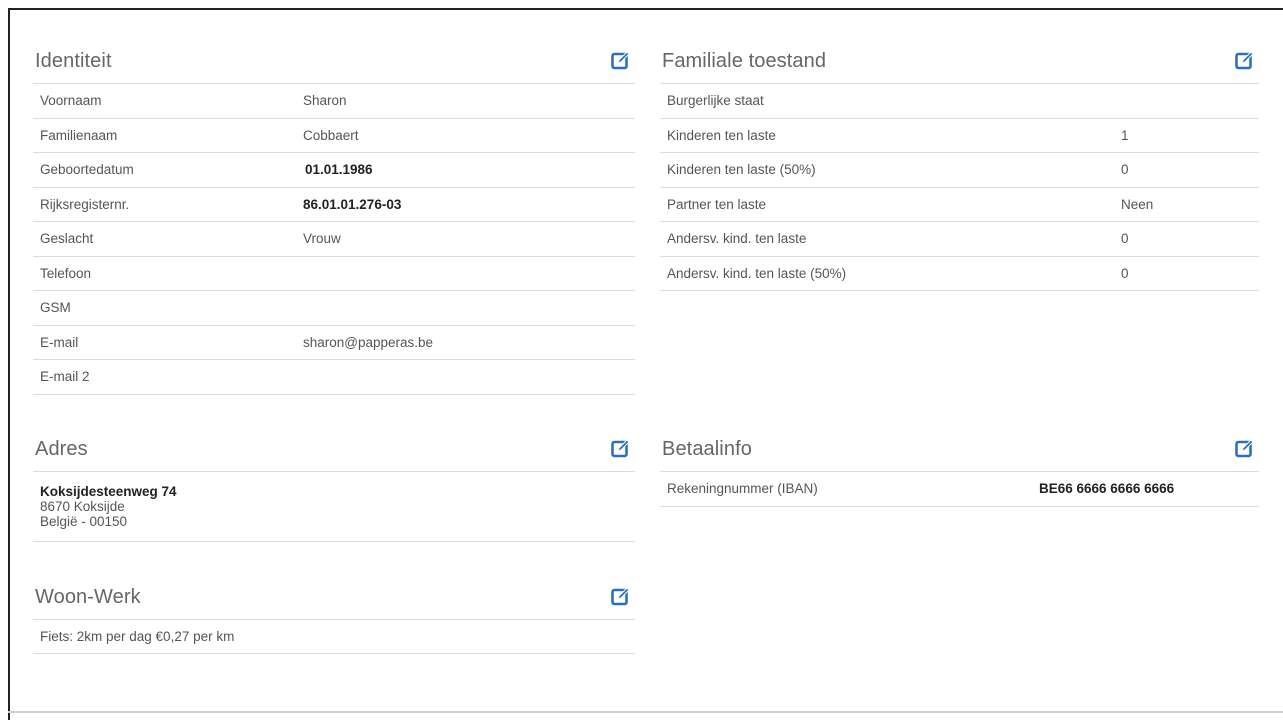 This screenshot has height=720, width=1283. Describe the element at coordinates (334, 308) in the screenshot. I see `identiteit-row-gsm: GSM` at that location.